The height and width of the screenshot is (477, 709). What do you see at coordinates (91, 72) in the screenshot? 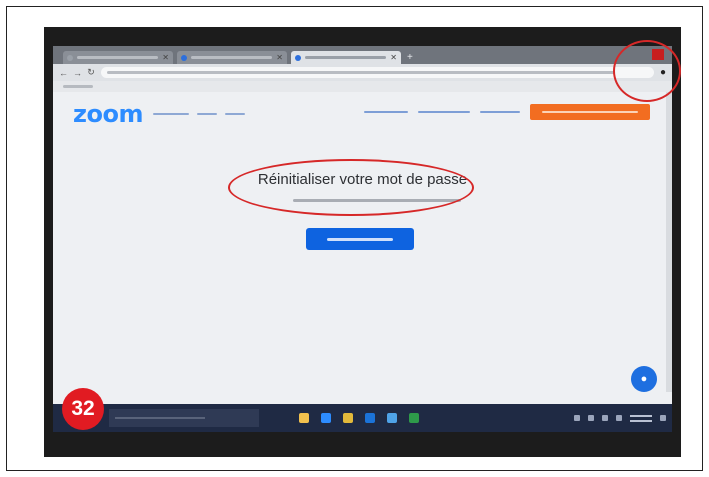
I see `reload-icon: ↻` at bounding box center [91, 72].